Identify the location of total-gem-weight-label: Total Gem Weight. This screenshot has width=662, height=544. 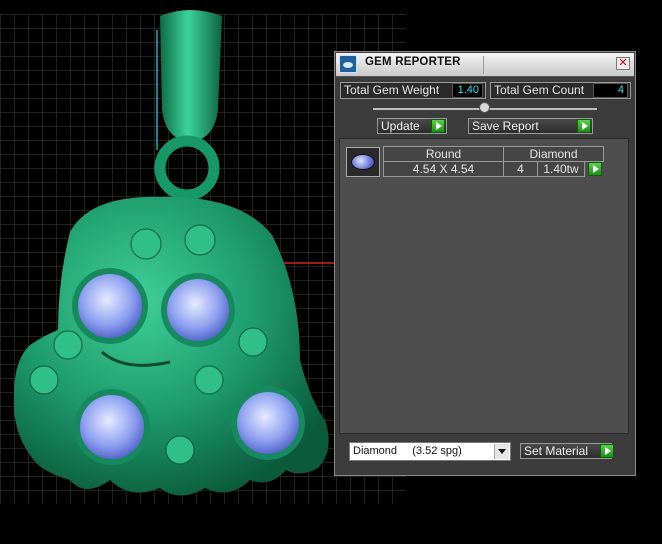
(392, 90).